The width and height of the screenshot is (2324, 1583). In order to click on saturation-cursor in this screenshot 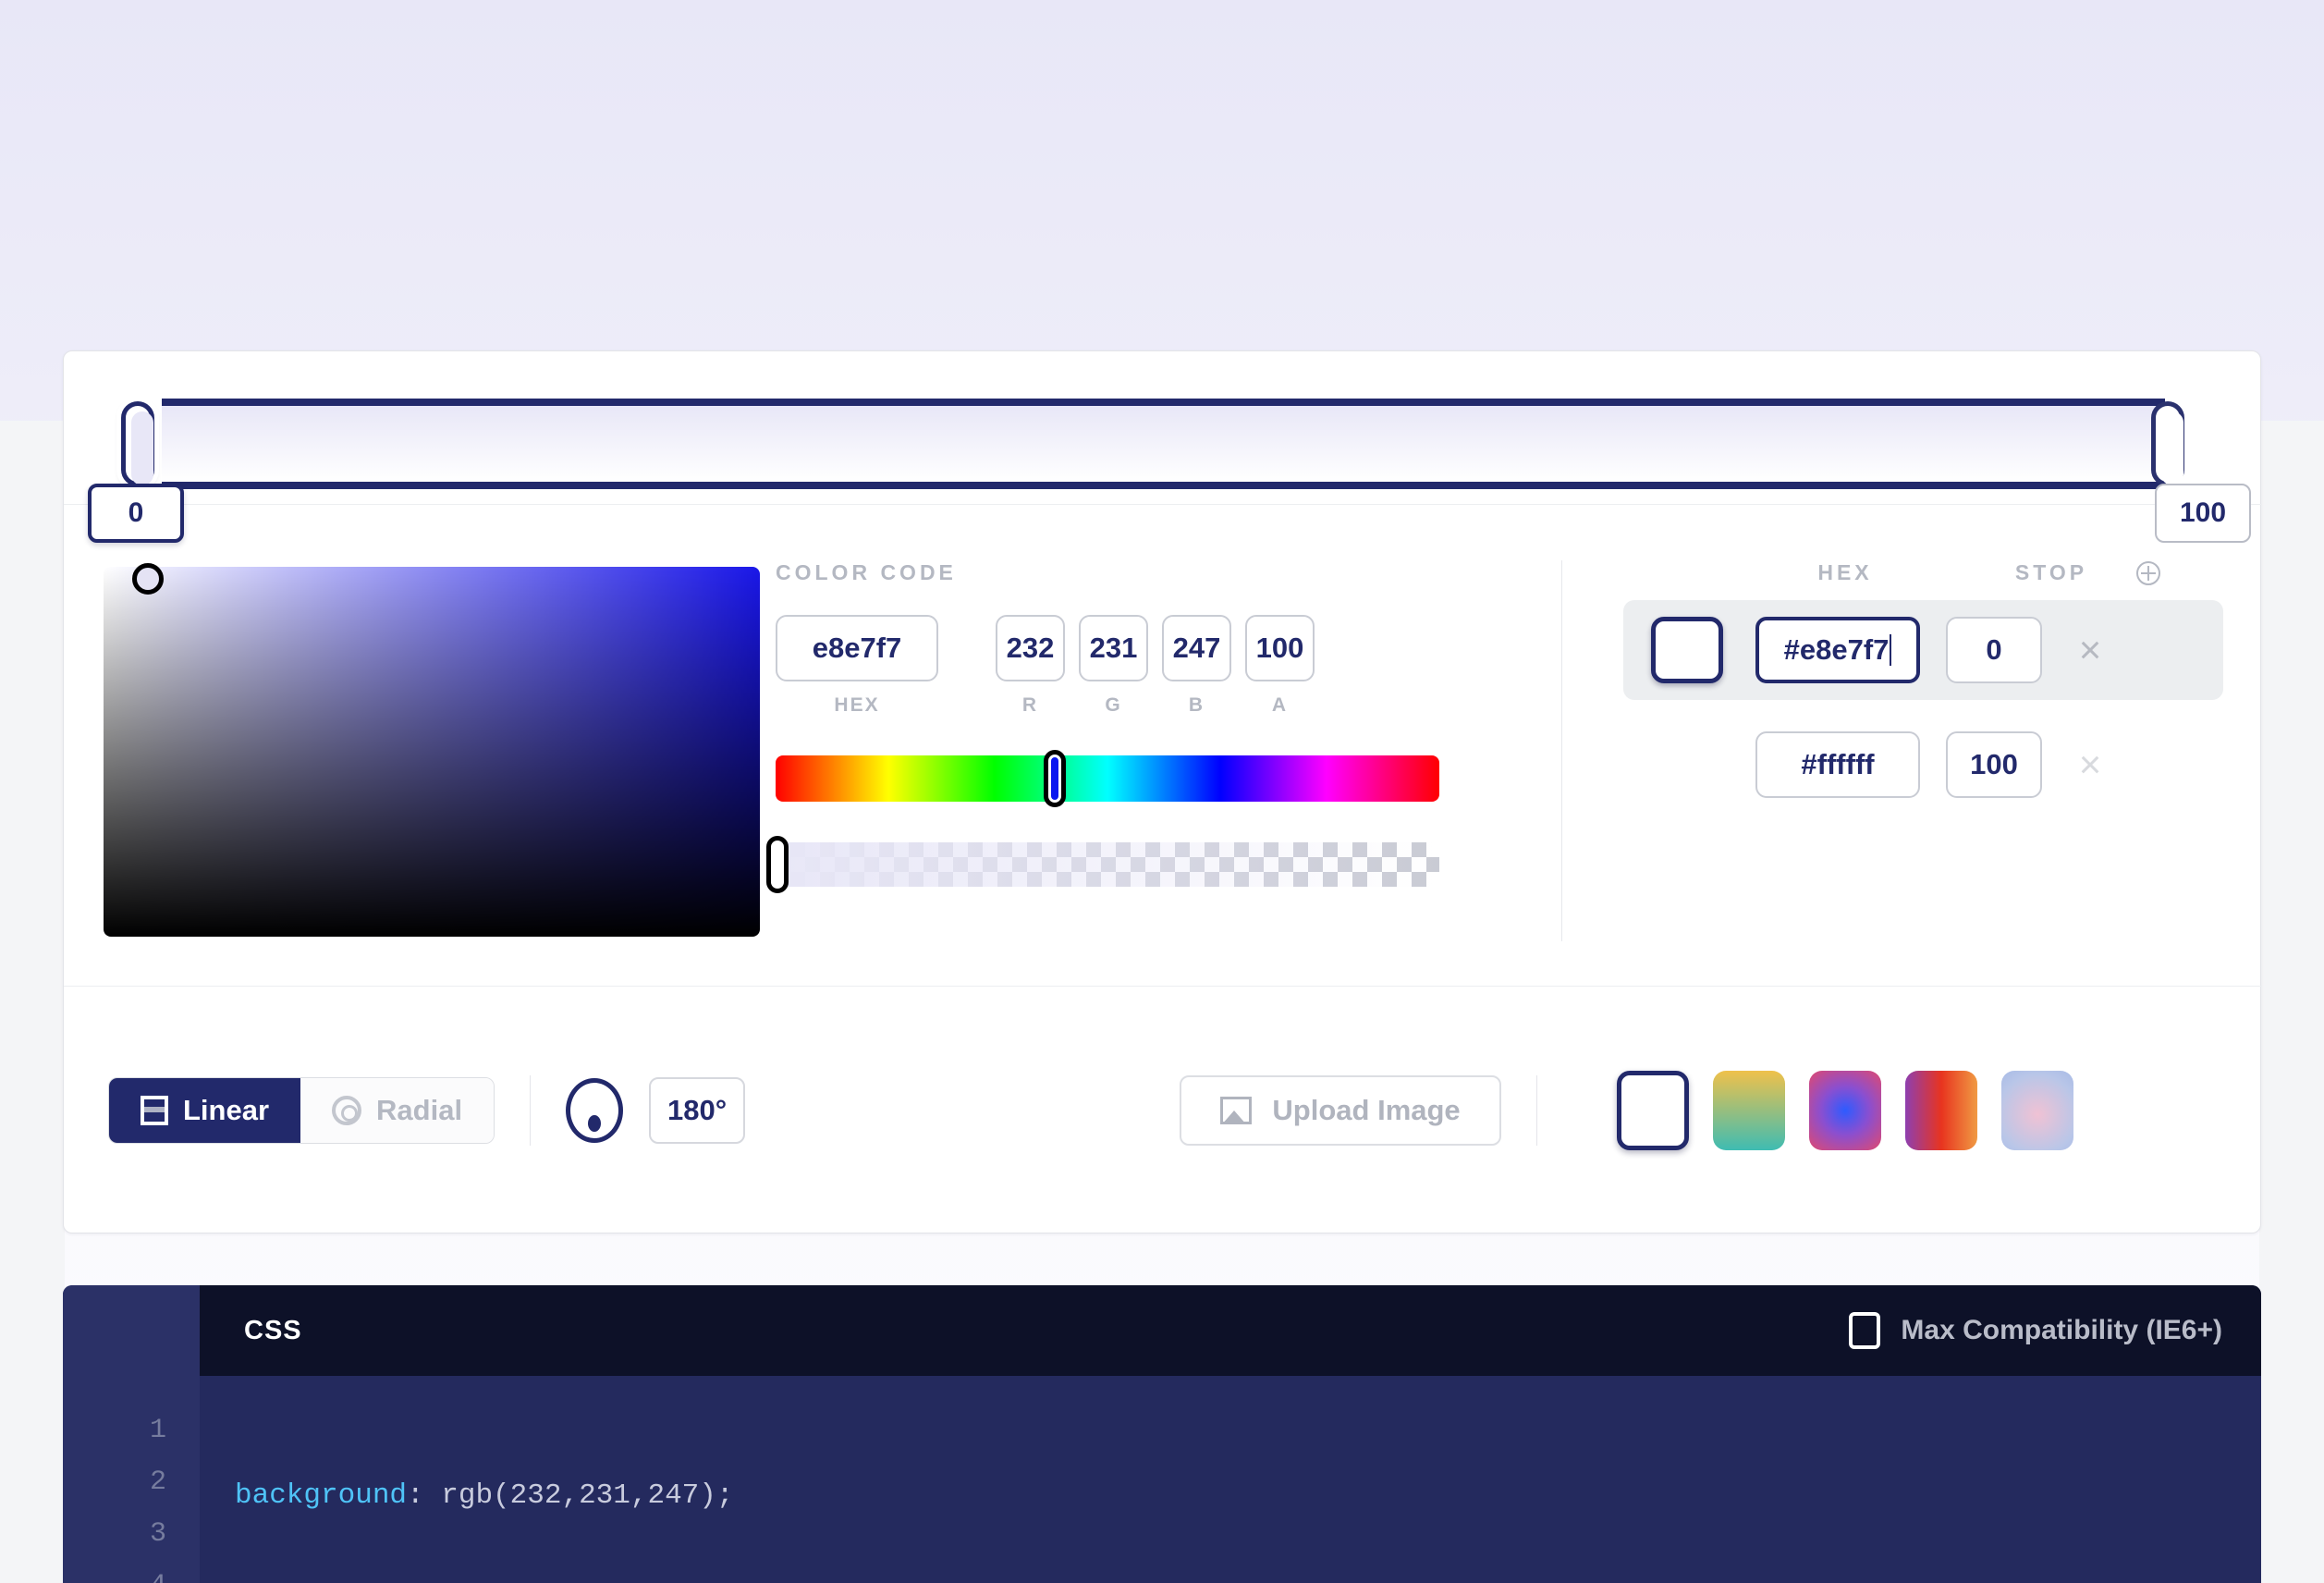, I will do `click(148, 579)`.